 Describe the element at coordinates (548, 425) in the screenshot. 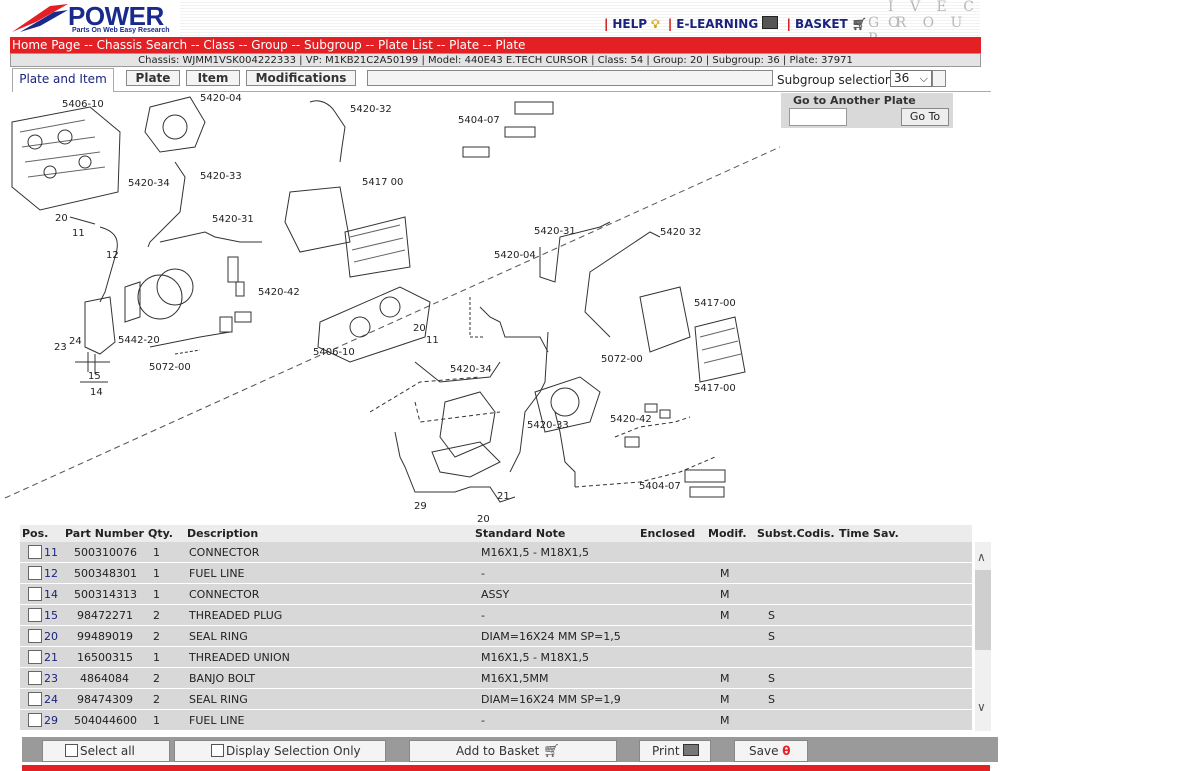

I see `diagram-label-18: 5420-33` at that location.